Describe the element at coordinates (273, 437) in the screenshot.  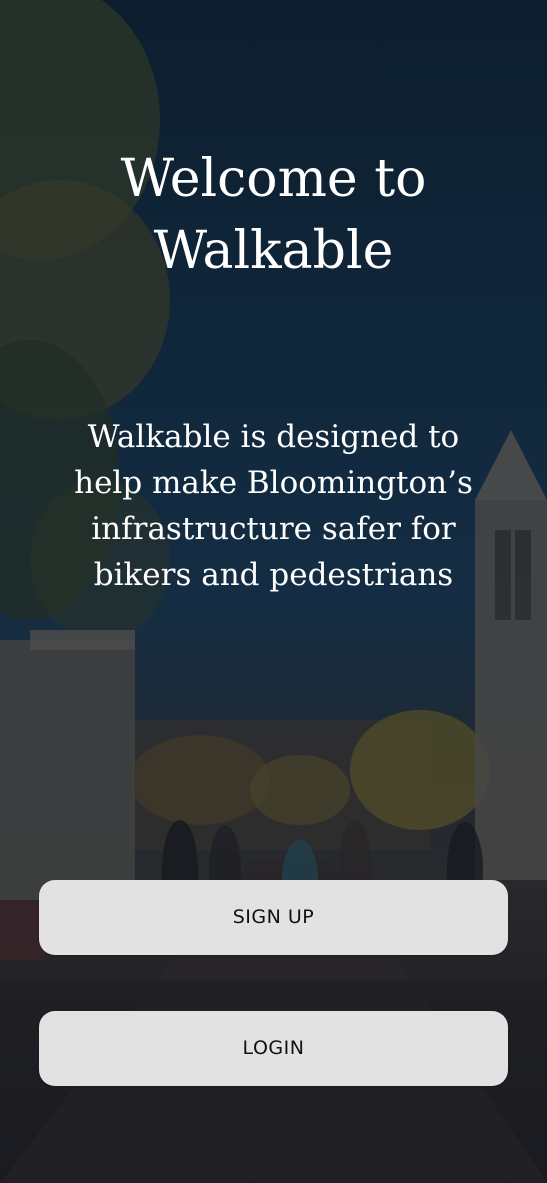
I see `description-line-1: Walkable is designed to` at that location.